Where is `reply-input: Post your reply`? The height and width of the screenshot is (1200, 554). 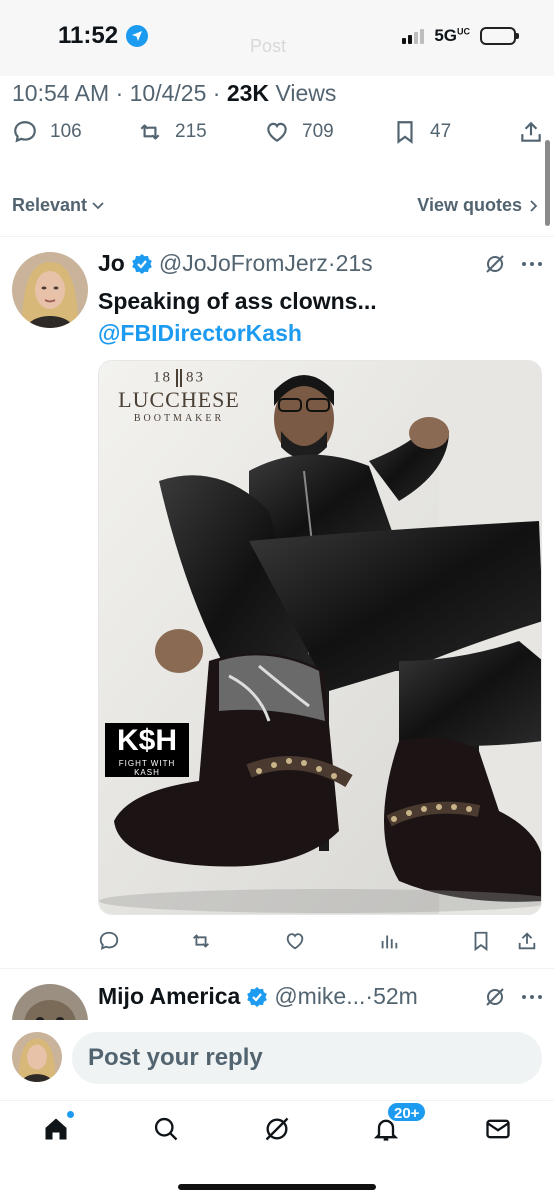 reply-input: Post your reply is located at coordinates (307, 1058).